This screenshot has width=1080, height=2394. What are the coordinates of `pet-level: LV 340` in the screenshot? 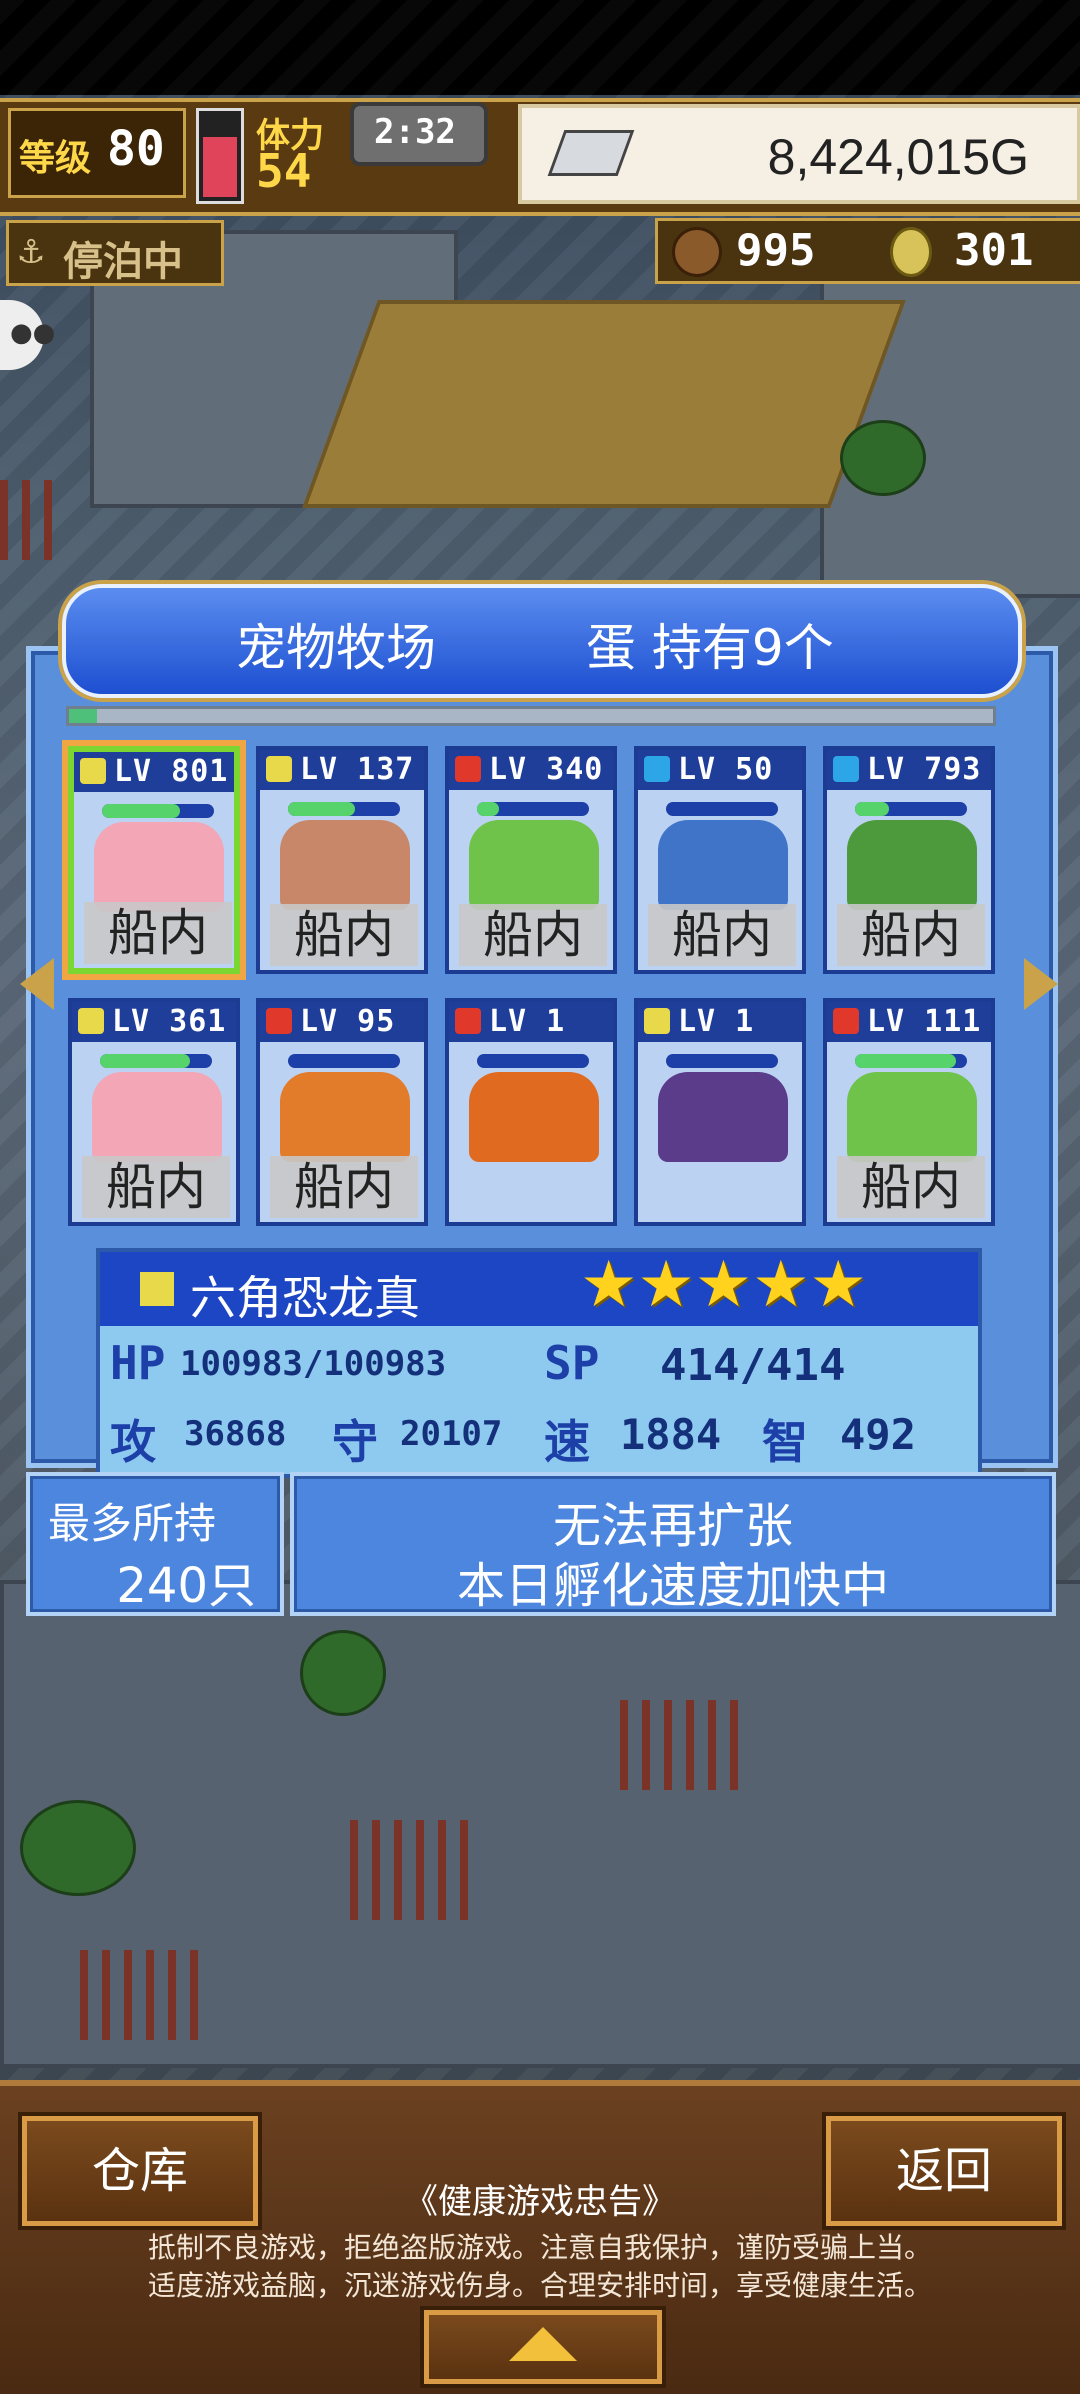 It's located at (546, 769).